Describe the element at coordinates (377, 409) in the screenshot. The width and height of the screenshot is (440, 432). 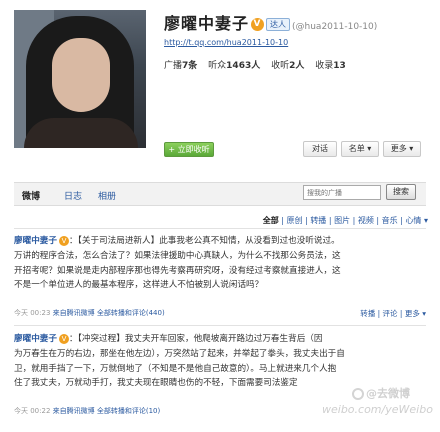
I see `watermark-url: weibo.com/yeWeibo` at that location.